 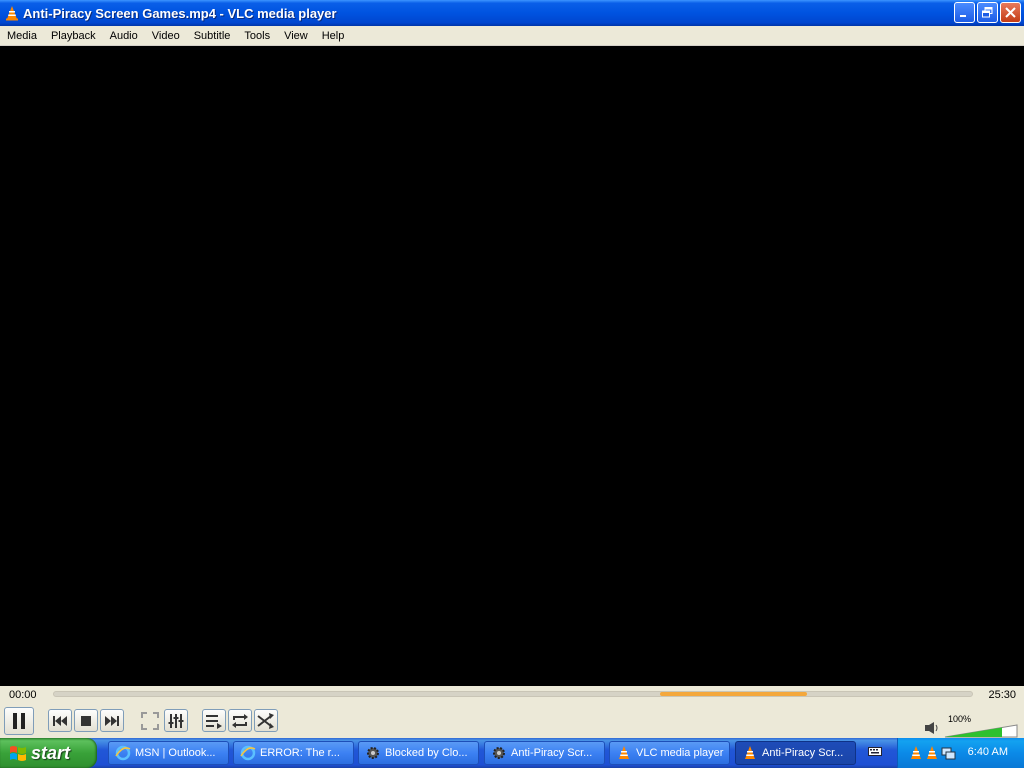 I want to click on close-icon, so click(x=1010, y=12).